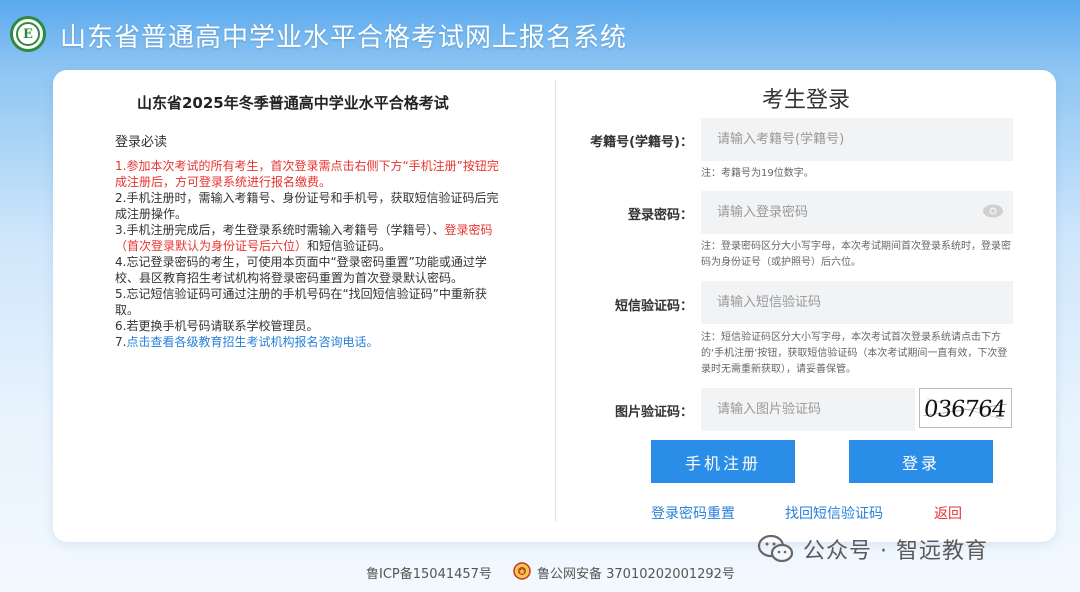  I want to click on exam-id-label: 考籍号(学籍号)：, so click(641, 142).